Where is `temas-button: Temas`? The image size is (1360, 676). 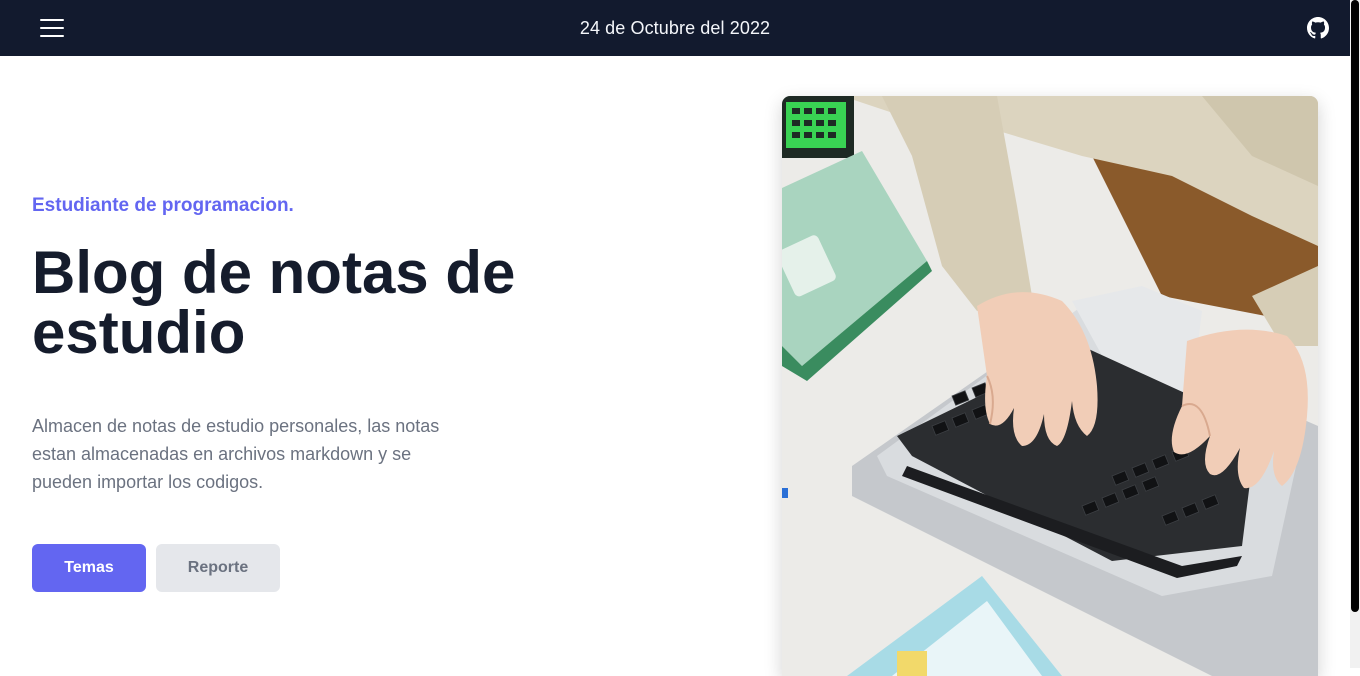
temas-button: Temas is located at coordinates (89, 568).